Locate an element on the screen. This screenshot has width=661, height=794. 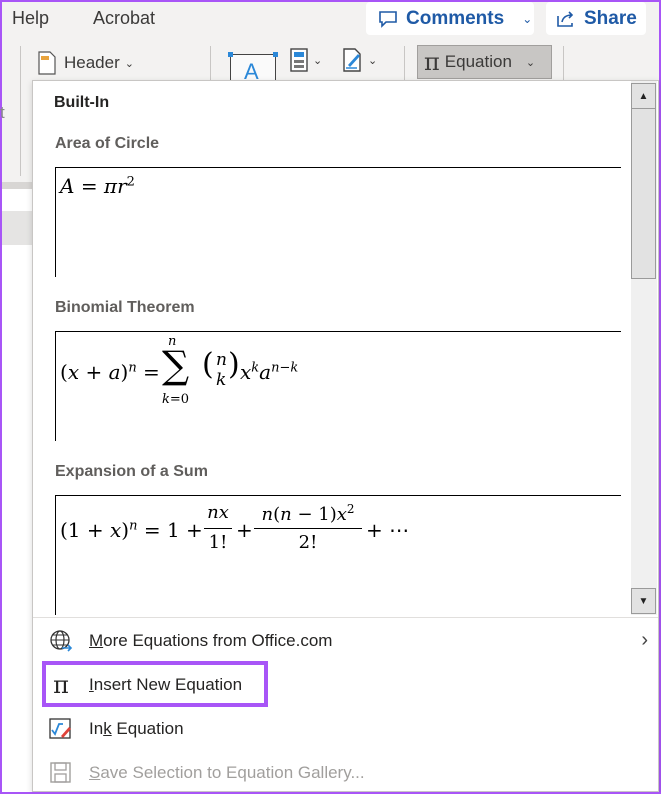
equation-item-area-of-circle: A = πr2 is located at coordinates (338, 222).